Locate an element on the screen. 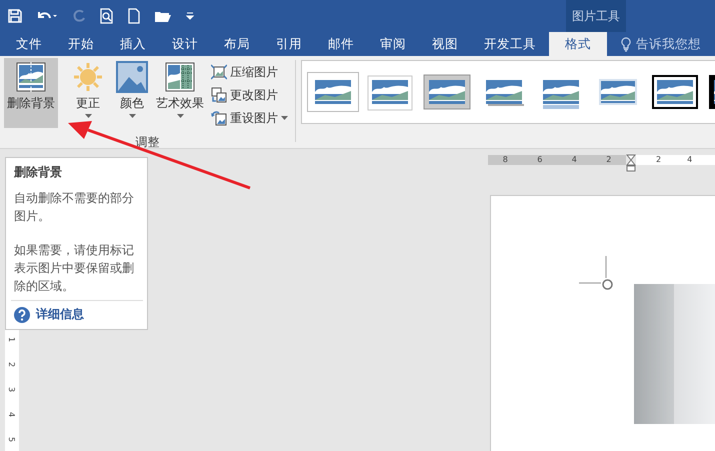 The height and width of the screenshot is (451, 715). ribbon-button: 重设图片 is located at coordinates (249, 118).